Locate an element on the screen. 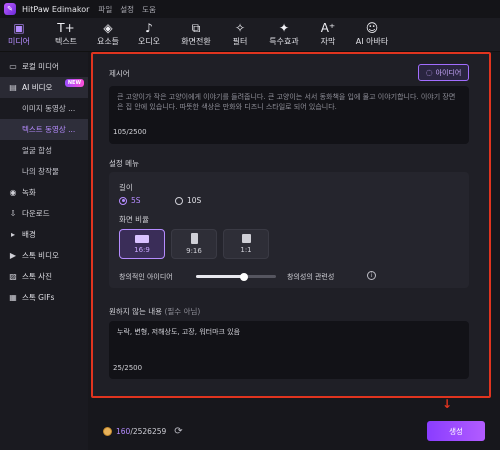 This screenshot has height=450, width=500. sidebar-item-label: 녹화 is located at coordinates (29, 192).